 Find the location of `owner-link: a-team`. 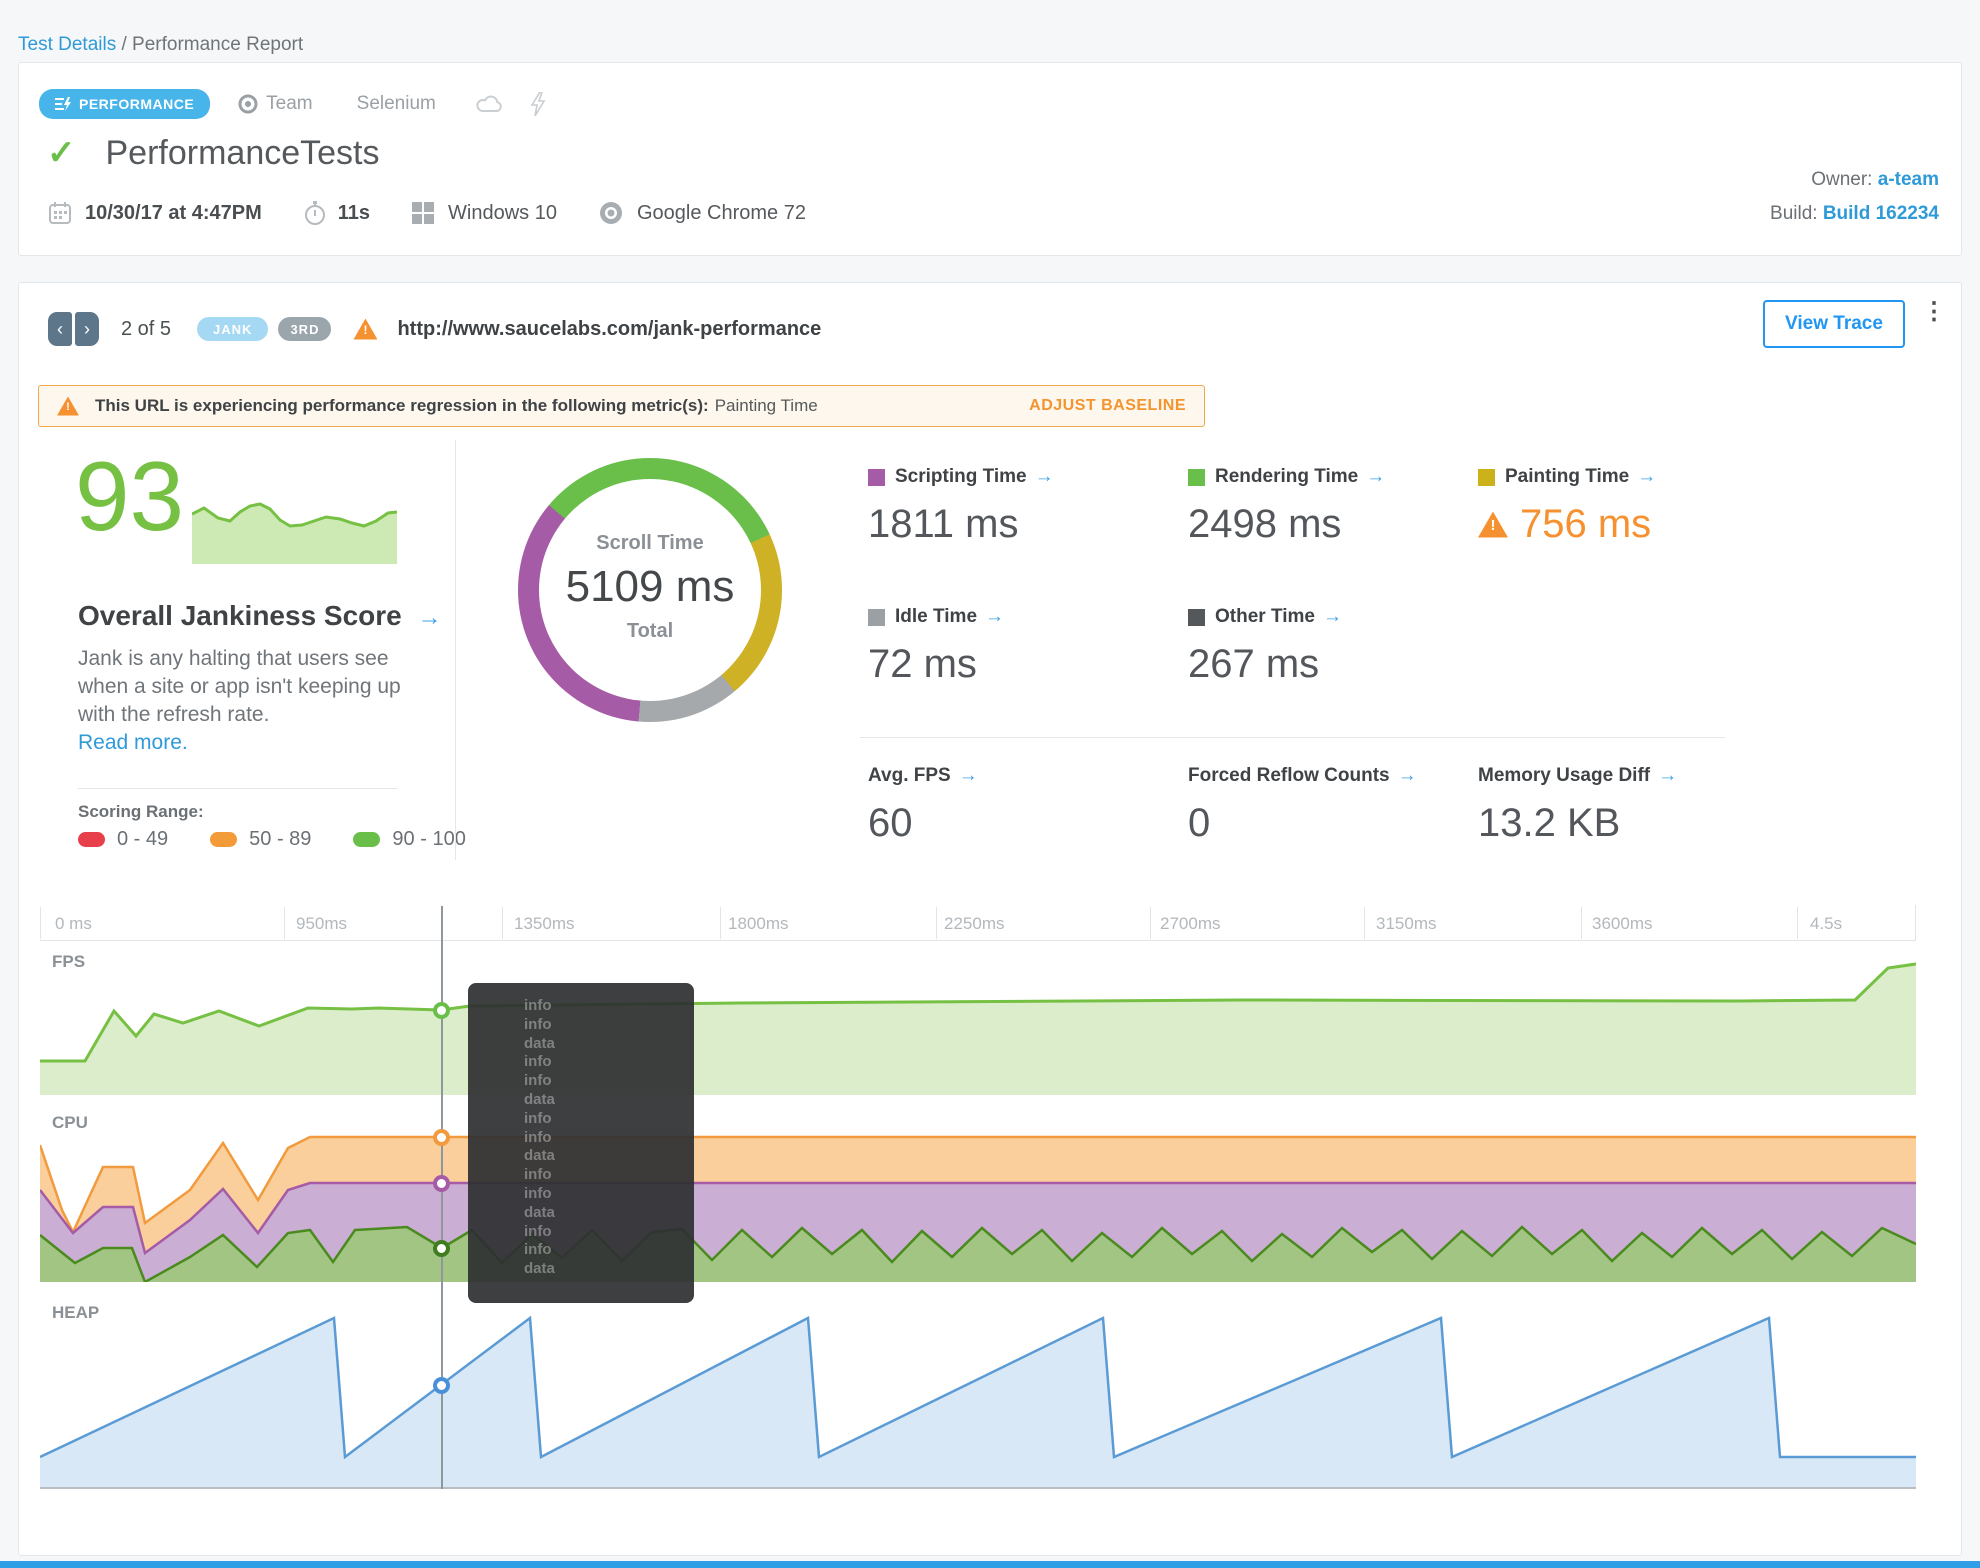

owner-link: a-team is located at coordinates (1908, 179).